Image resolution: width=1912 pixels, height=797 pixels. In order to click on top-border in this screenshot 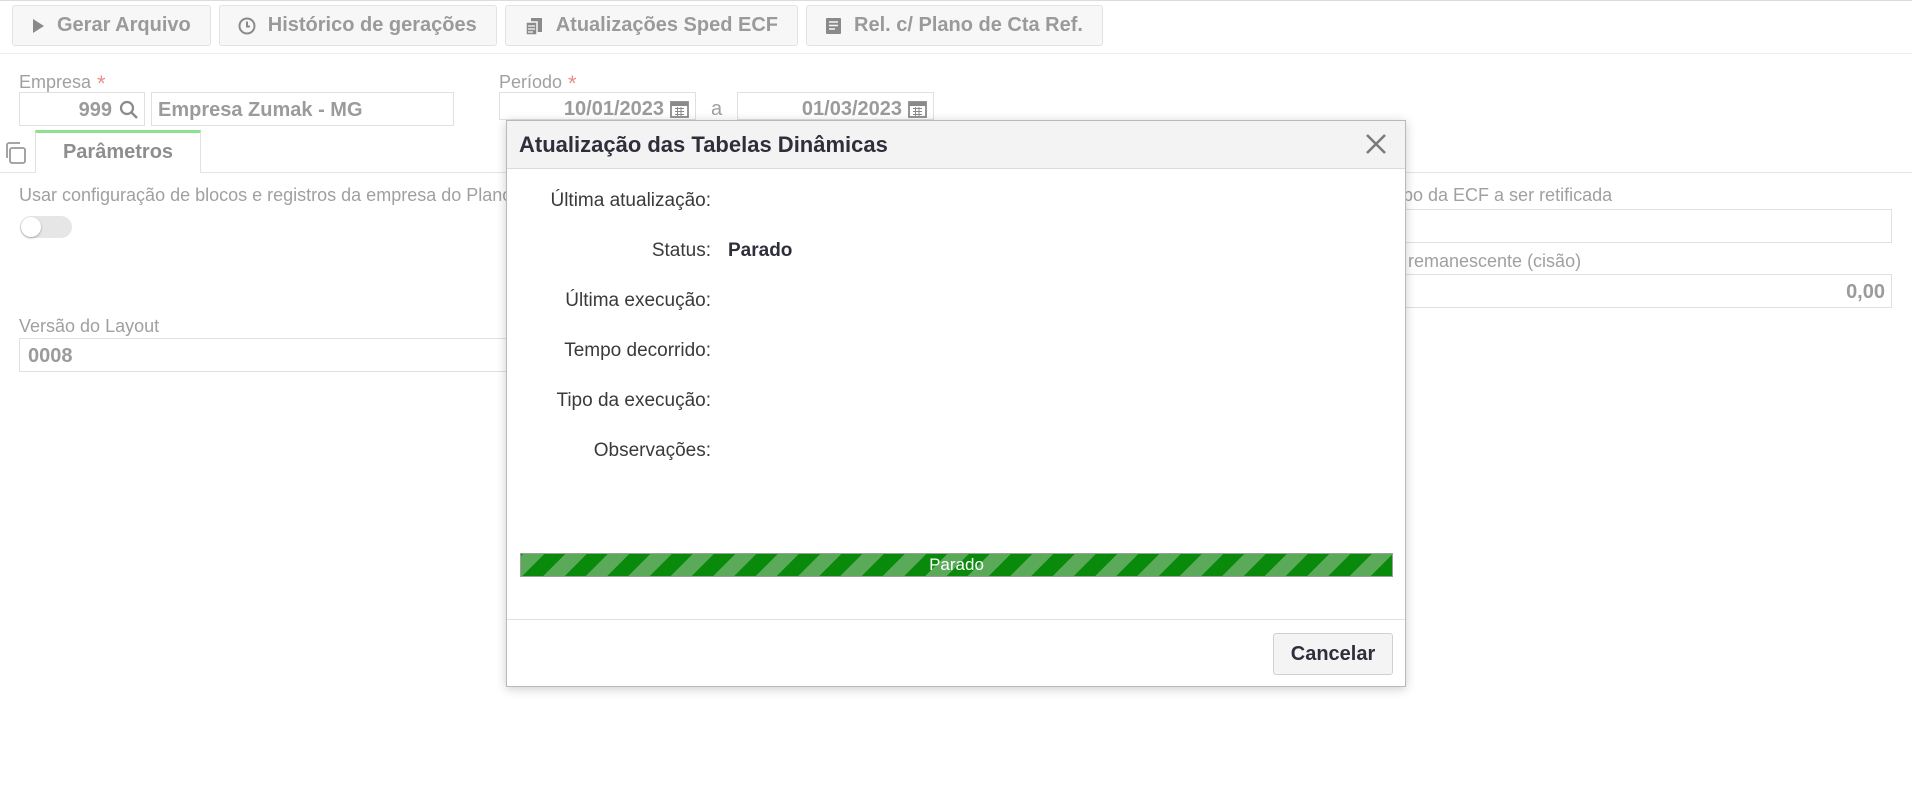, I will do `click(956, 0)`.